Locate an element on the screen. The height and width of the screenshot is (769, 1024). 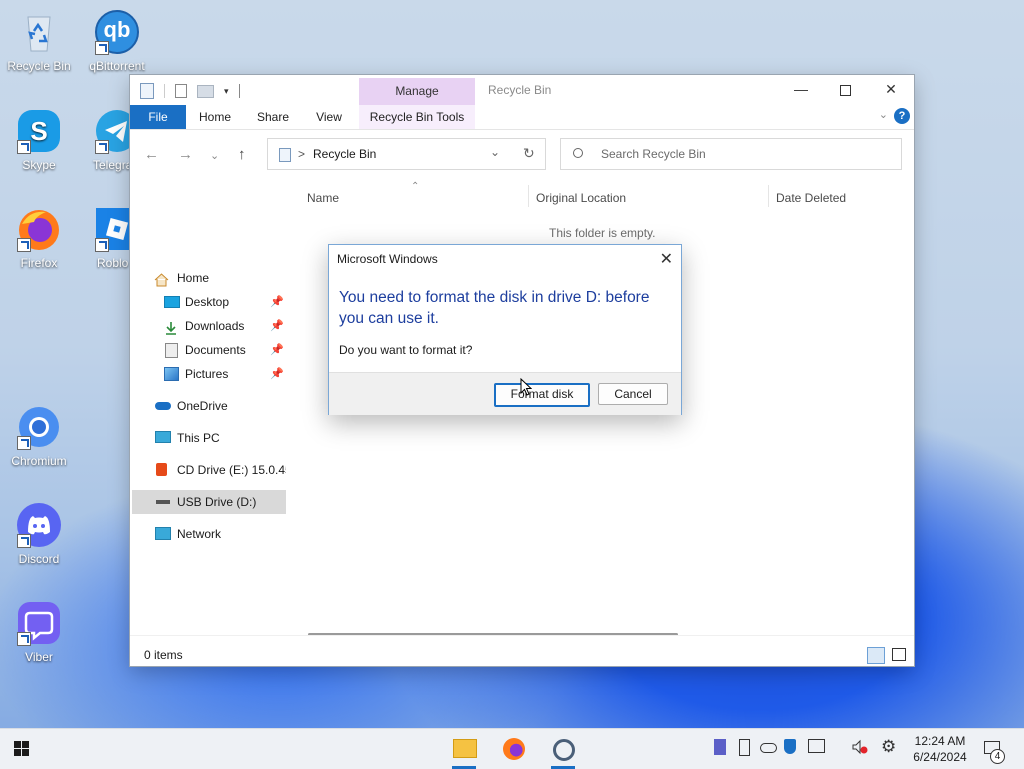
usb-eject-icon is located at coordinates (744, 747).